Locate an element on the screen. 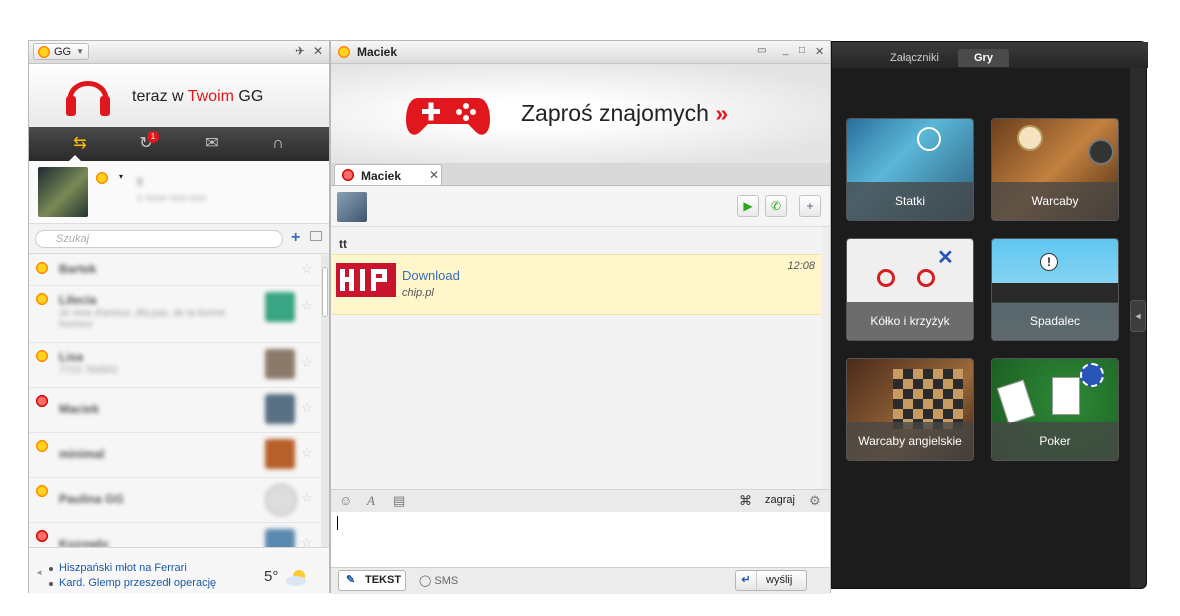  gamepad-icon: ⌘ is located at coordinates (745, 501).